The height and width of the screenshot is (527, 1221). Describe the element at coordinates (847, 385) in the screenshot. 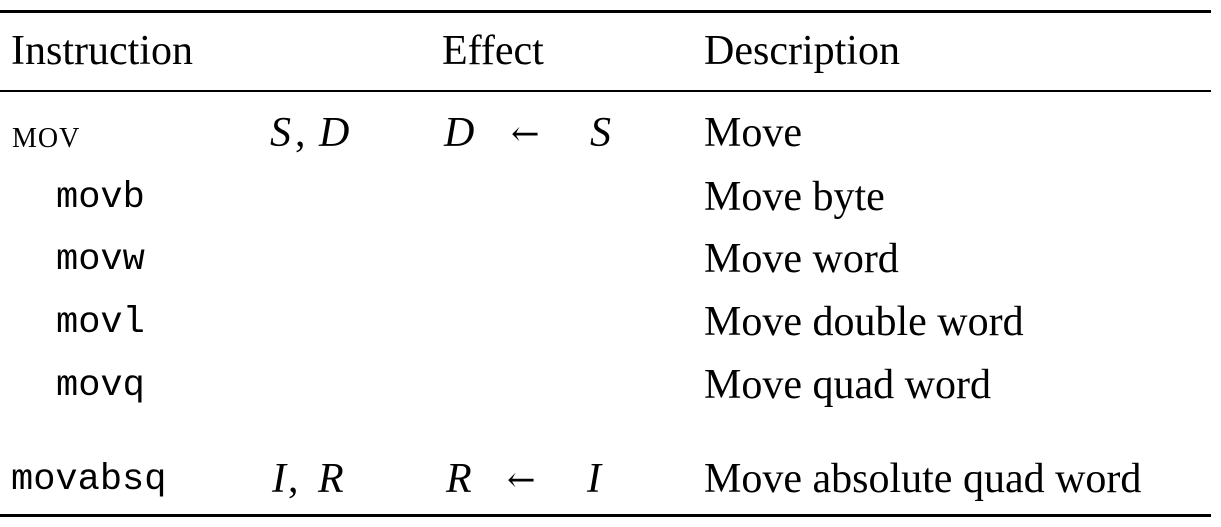

I see `instruction-description: Move quad word` at that location.